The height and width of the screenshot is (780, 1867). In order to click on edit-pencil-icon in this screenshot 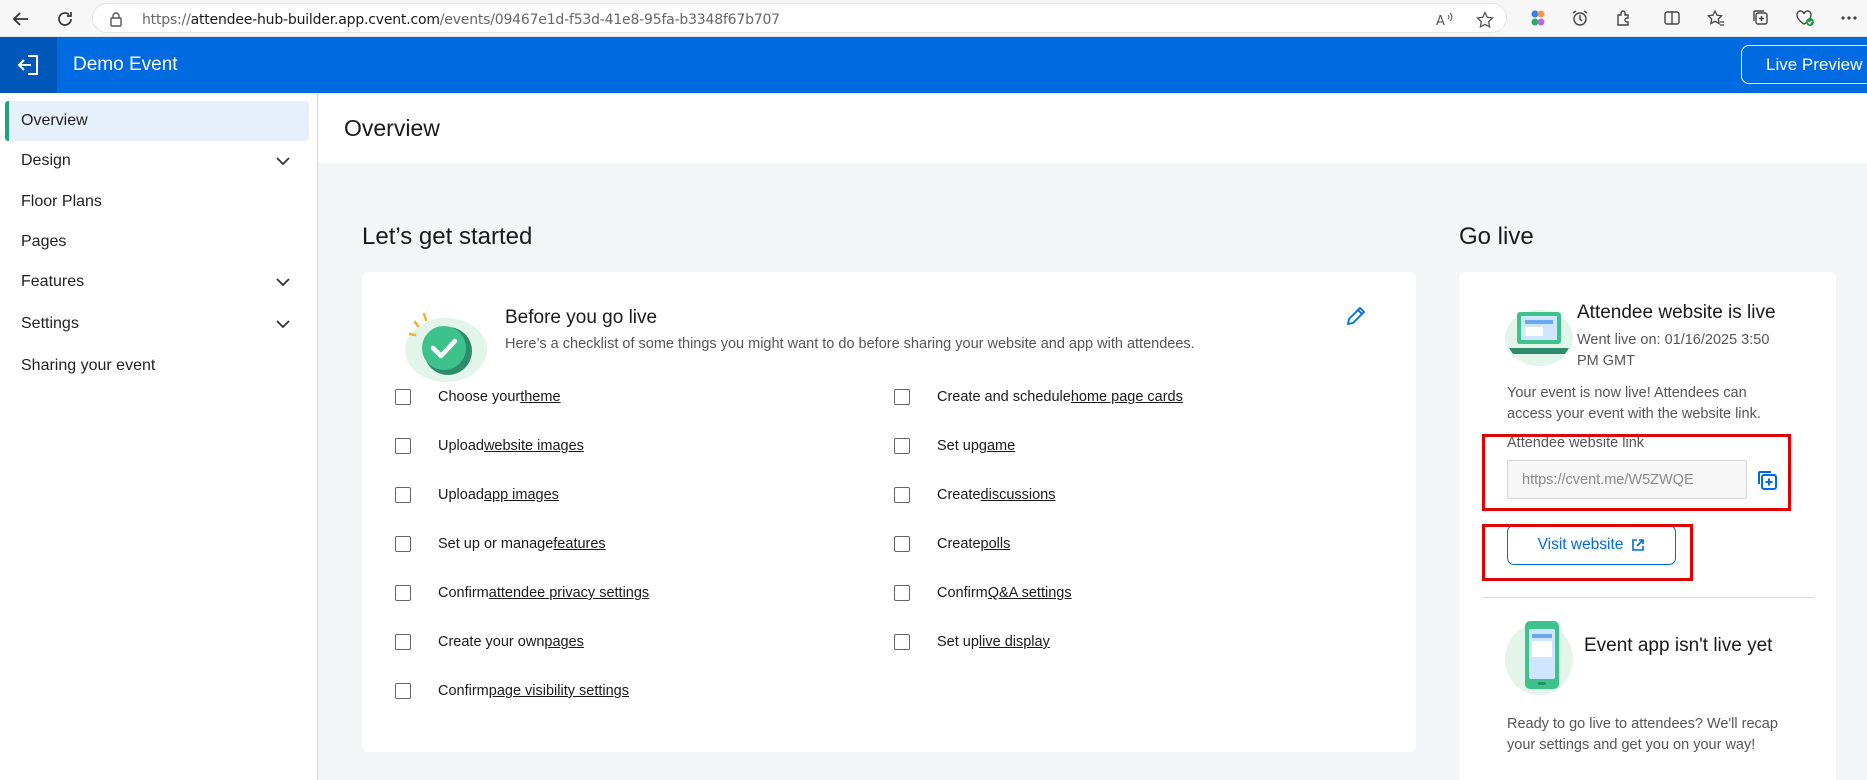, I will do `click(1356, 318)`.